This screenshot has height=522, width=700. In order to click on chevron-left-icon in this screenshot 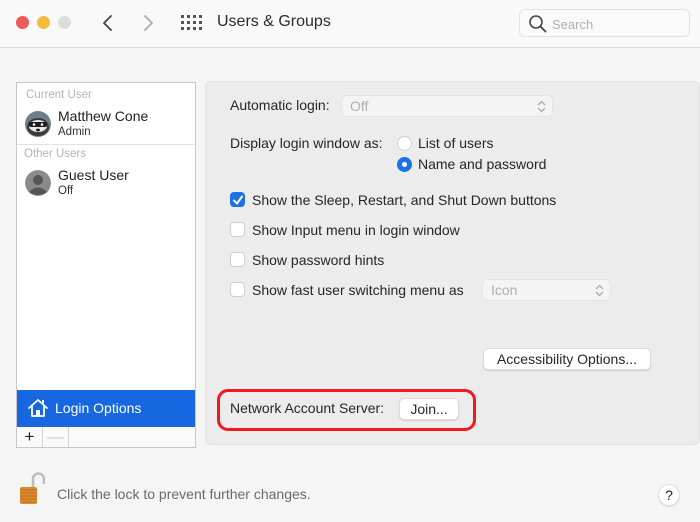, I will do `click(107, 23)`.